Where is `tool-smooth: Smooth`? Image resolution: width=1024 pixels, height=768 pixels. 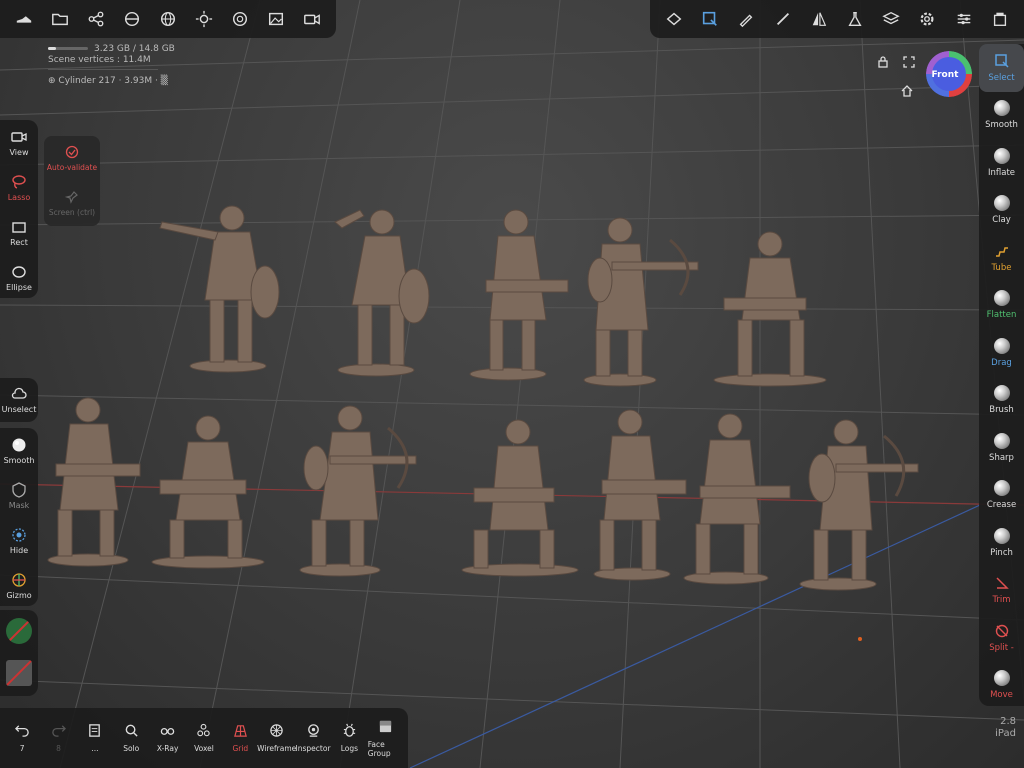 tool-smooth: Smooth is located at coordinates (1001, 116).